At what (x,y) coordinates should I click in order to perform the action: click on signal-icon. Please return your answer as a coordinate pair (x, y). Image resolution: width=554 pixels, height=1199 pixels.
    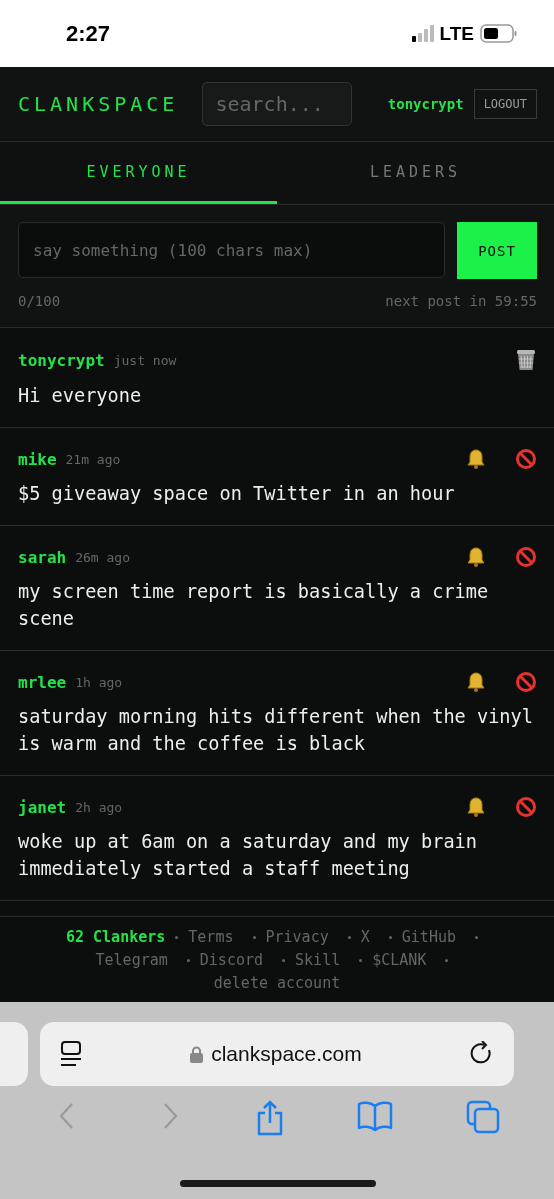
    Looking at the image, I should click on (422, 33).